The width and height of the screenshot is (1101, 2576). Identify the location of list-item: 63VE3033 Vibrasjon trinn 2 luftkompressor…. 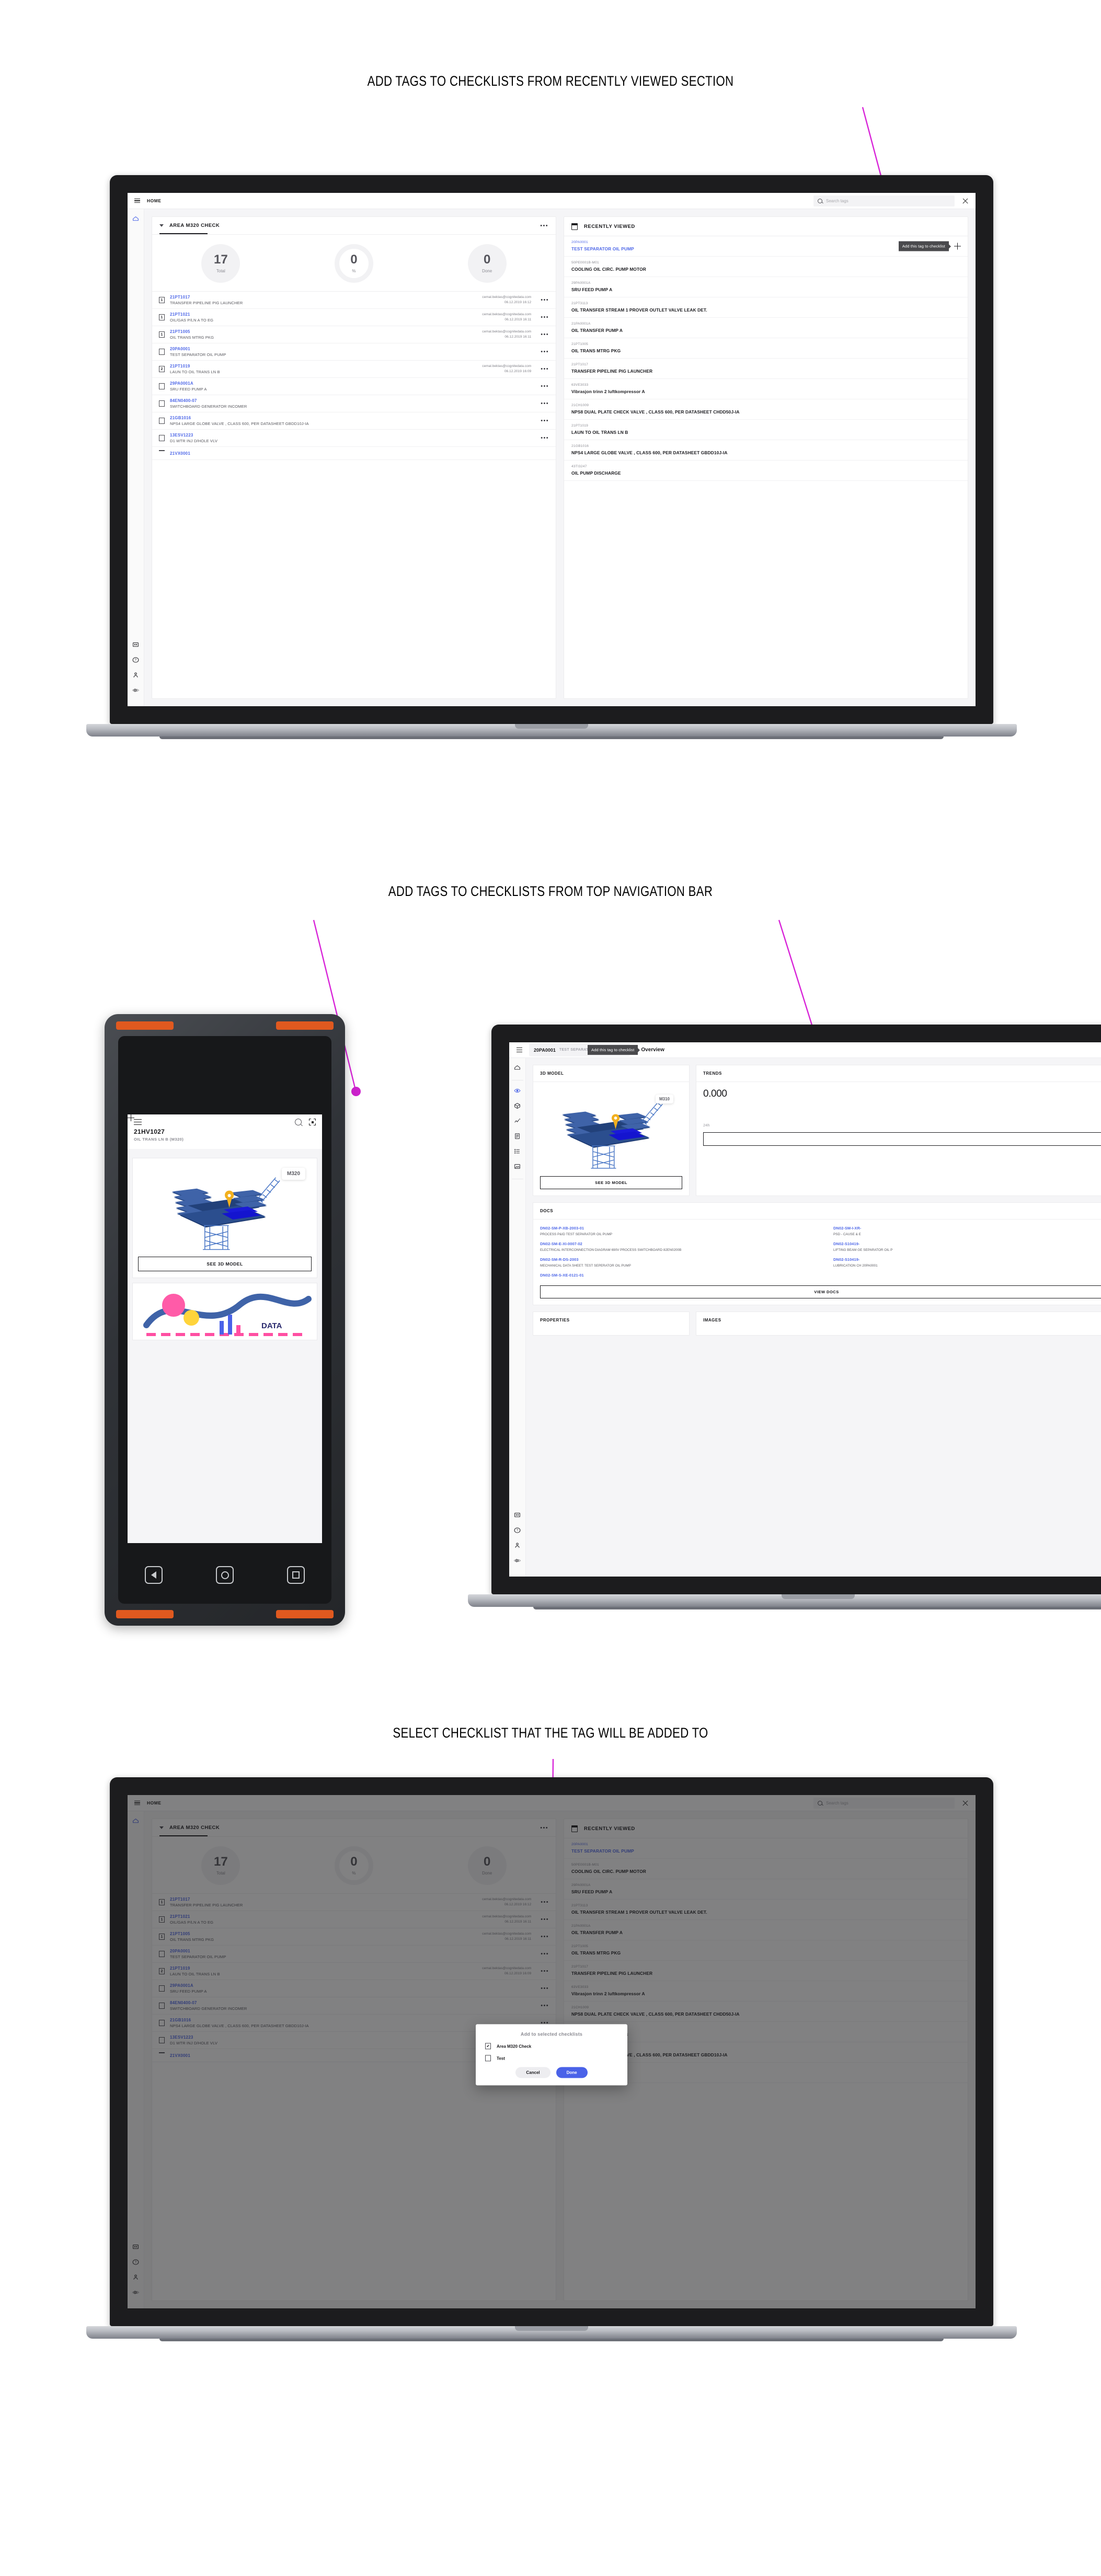
(766, 389).